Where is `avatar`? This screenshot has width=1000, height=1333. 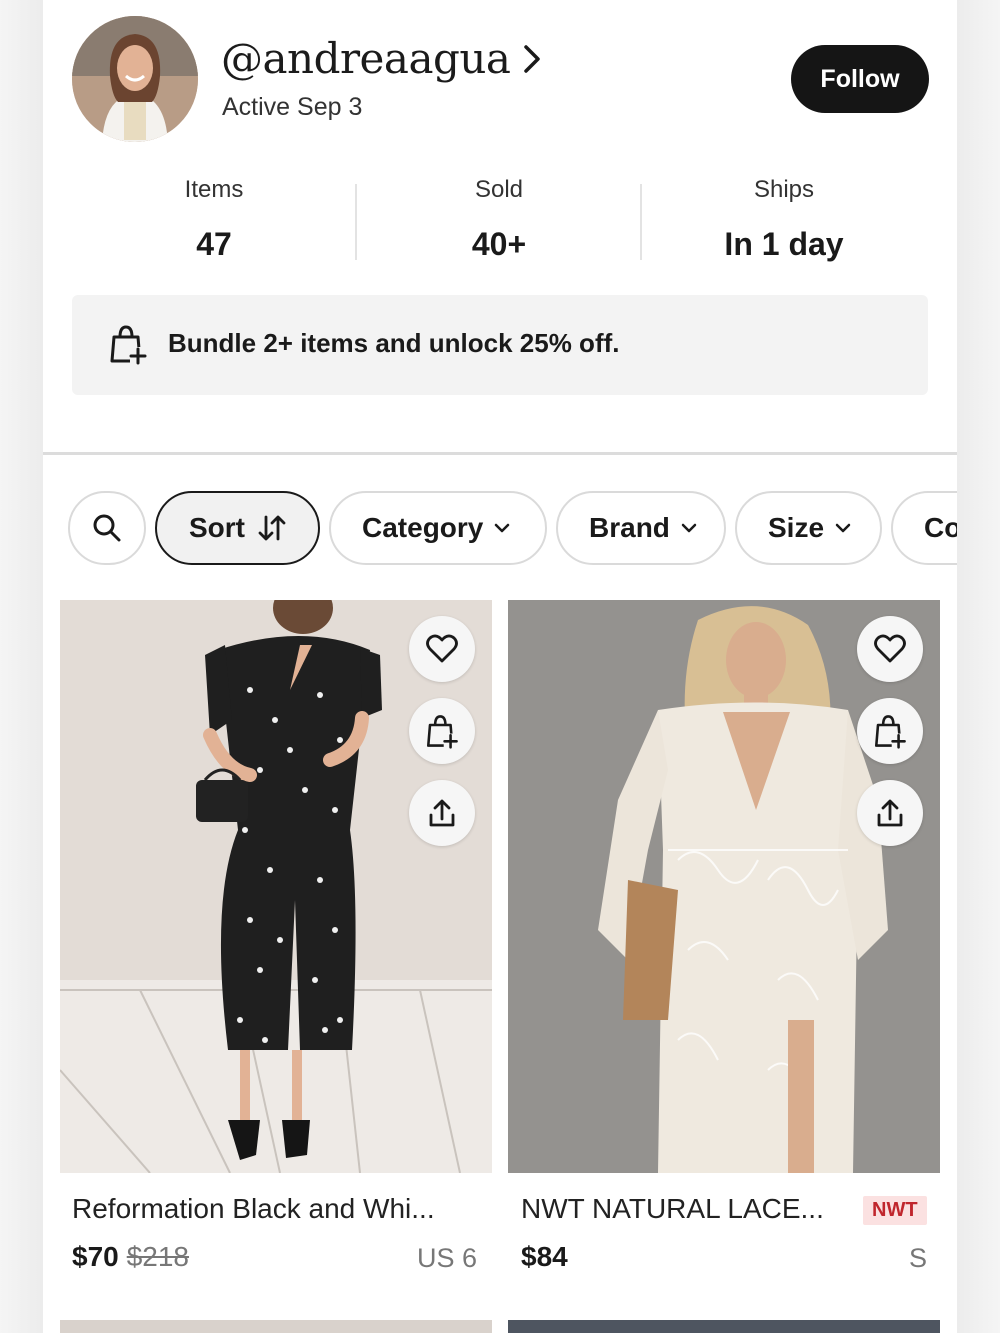
avatar is located at coordinates (135, 79).